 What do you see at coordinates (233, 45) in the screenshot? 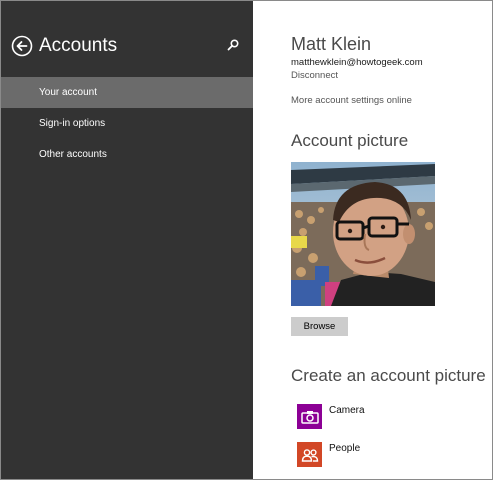
I see `search-icon` at bounding box center [233, 45].